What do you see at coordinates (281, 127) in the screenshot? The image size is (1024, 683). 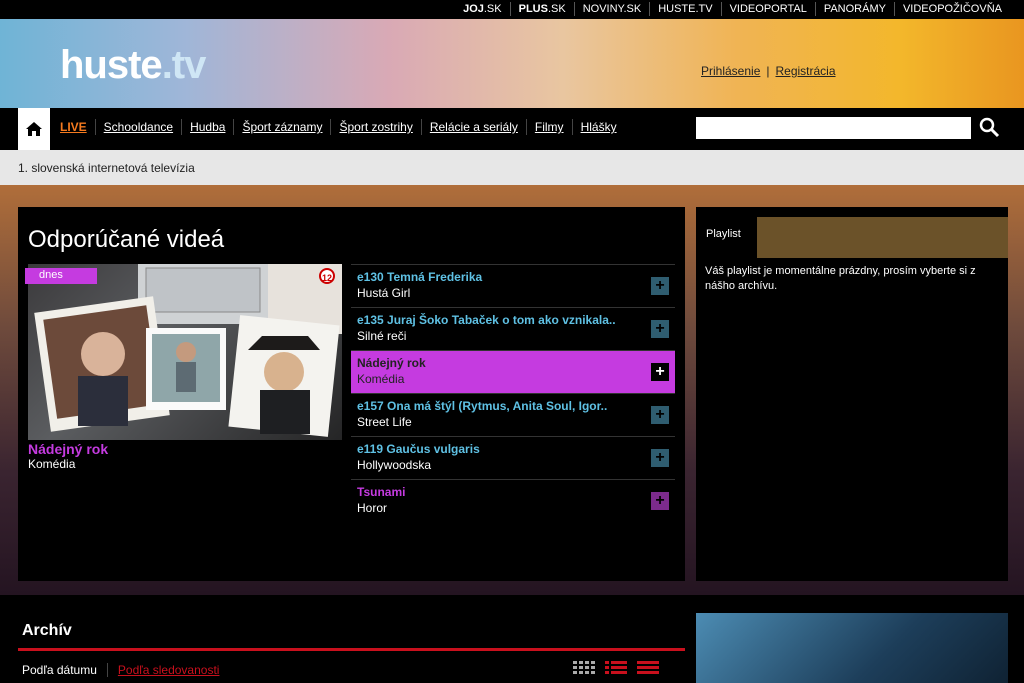 I see `nav-item-3: Šport záznamy` at bounding box center [281, 127].